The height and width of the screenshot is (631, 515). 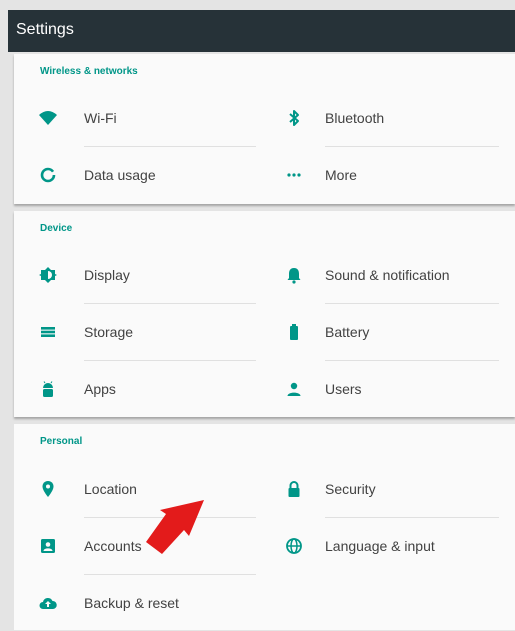 What do you see at coordinates (350, 489) in the screenshot?
I see `settings-item-label: Security` at bounding box center [350, 489].